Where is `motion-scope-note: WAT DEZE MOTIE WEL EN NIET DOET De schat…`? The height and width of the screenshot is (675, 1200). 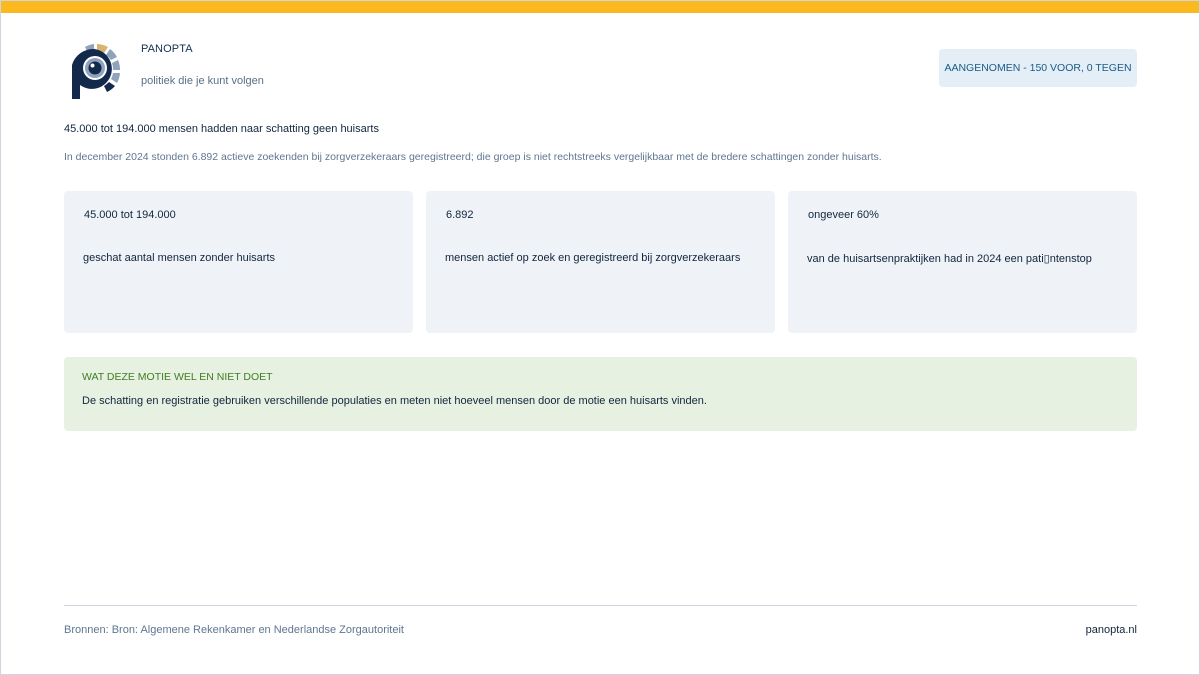
motion-scope-note: WAT DEZE MOTIE WEL EN NIET DOET De schat… is located at coordinates (600, 394).